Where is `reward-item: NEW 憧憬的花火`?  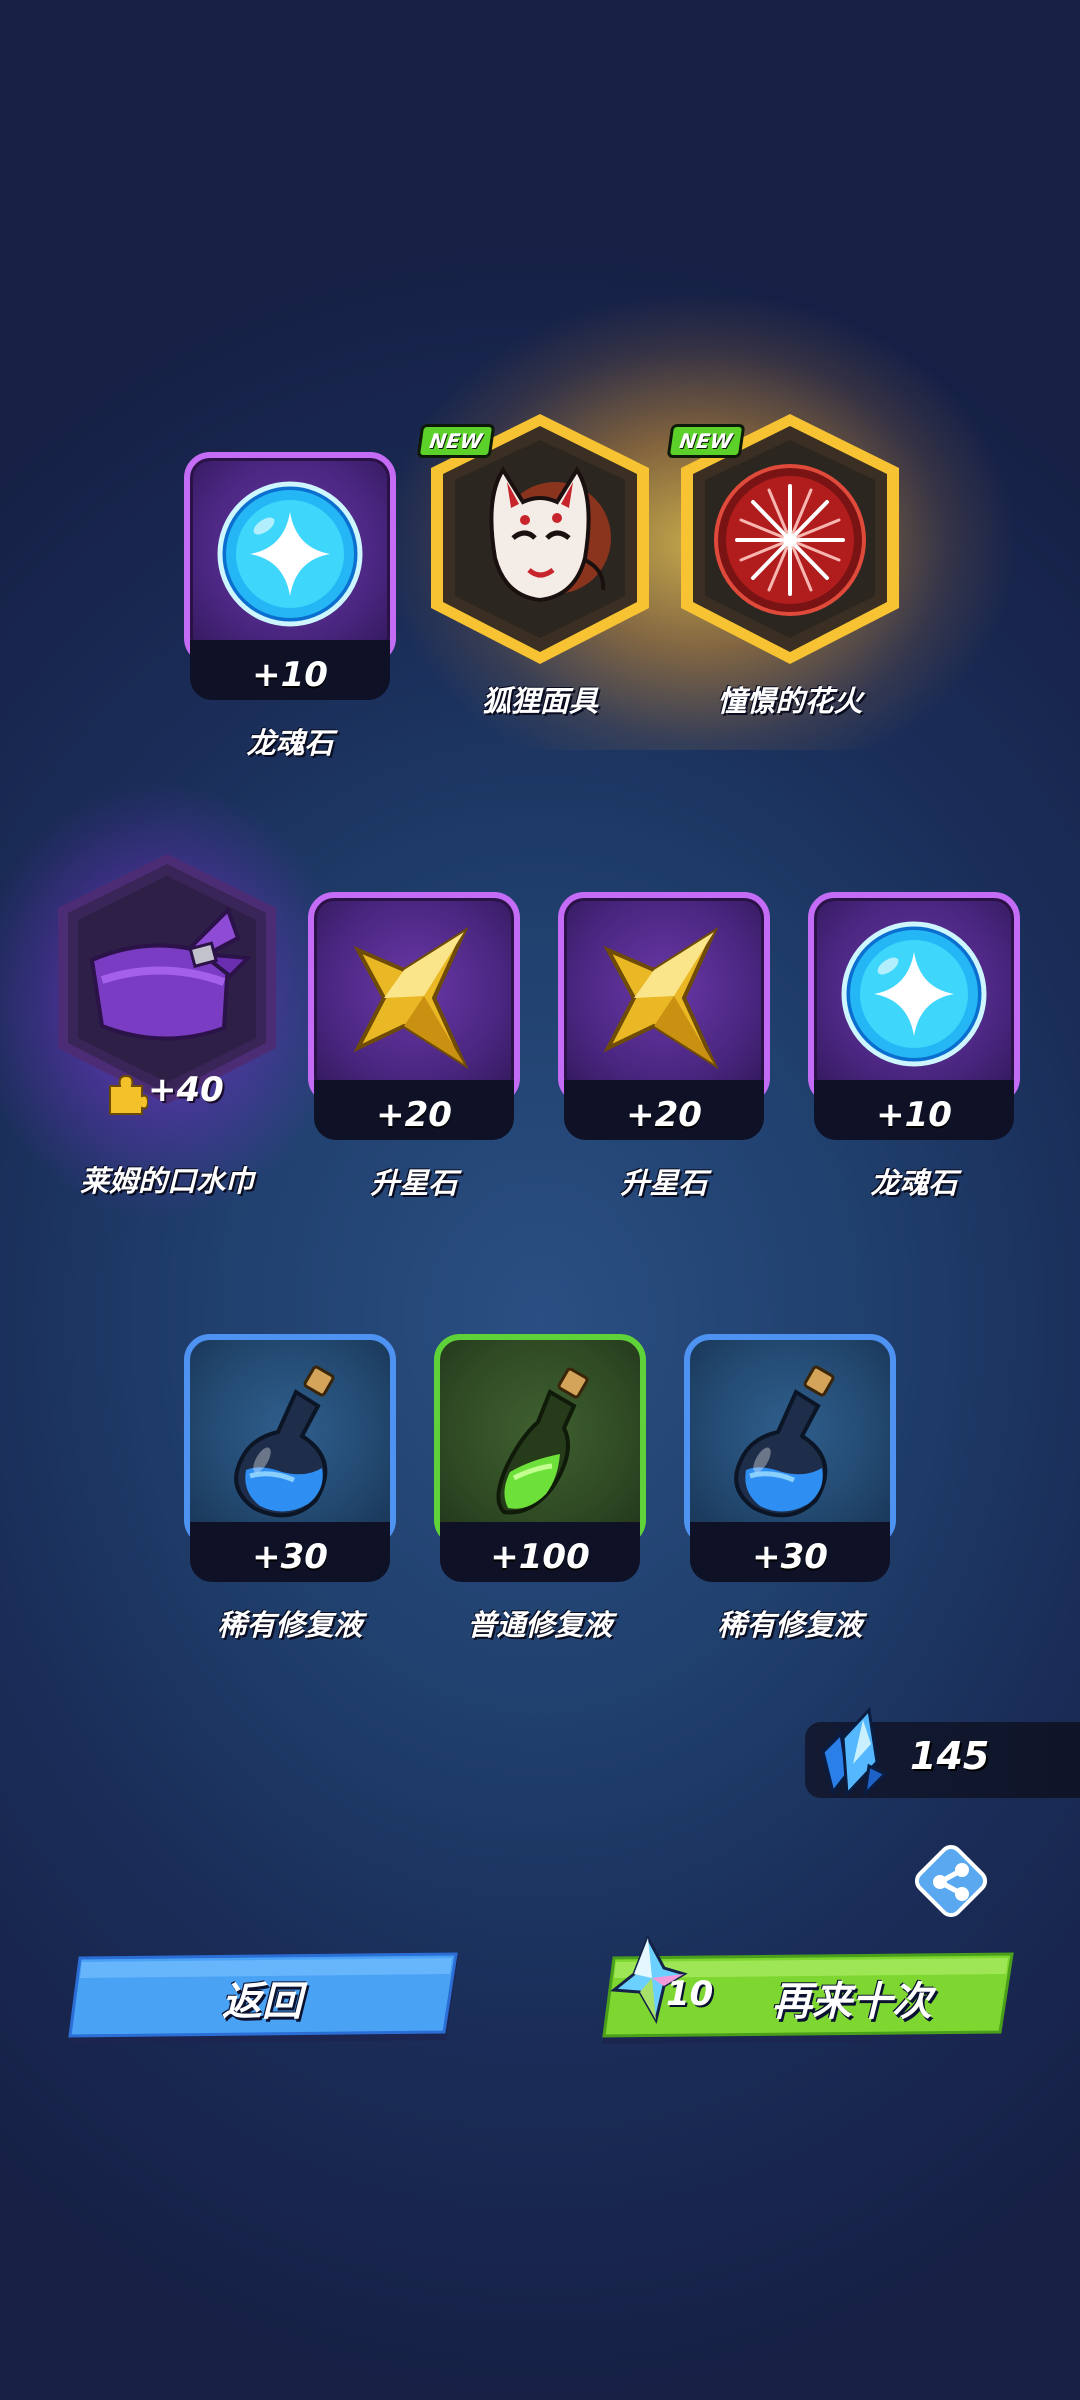
reward-item: NEW 憧憬的花火 is located at coordinates (785, 575).